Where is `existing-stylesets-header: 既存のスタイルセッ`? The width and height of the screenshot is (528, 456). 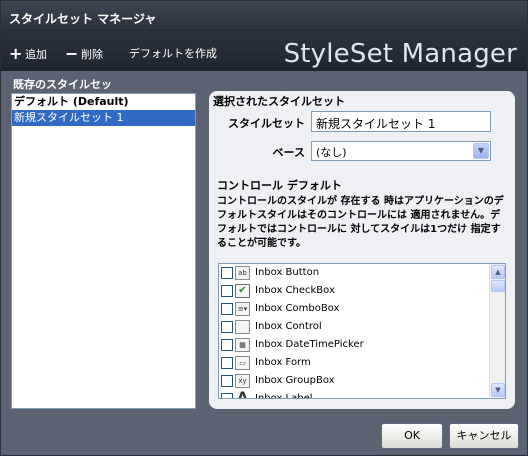 existing-stylesets-header: 既存のスタイルセッ is located at coordinates (62, 84).